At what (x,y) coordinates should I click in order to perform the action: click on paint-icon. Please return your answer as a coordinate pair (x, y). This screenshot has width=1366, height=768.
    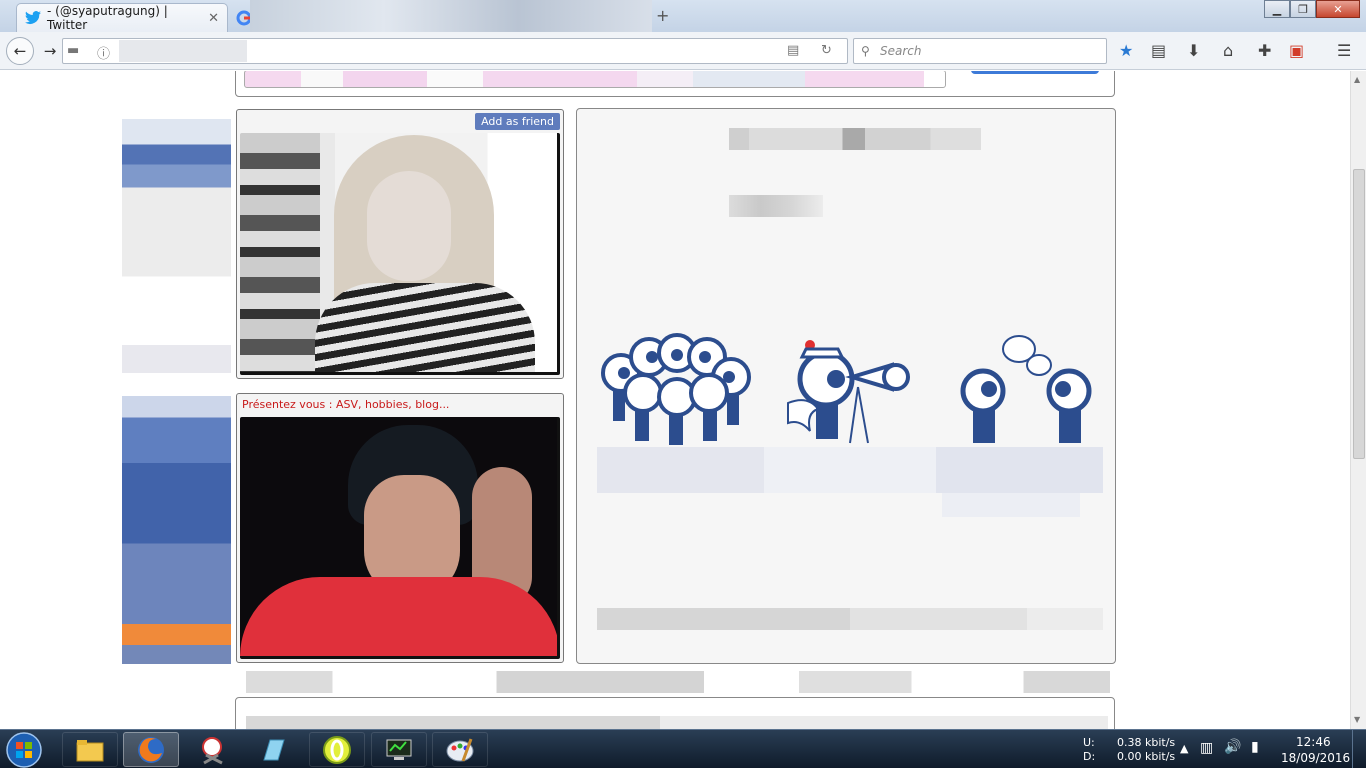
    Looking at the image, I should click on (460, 749).